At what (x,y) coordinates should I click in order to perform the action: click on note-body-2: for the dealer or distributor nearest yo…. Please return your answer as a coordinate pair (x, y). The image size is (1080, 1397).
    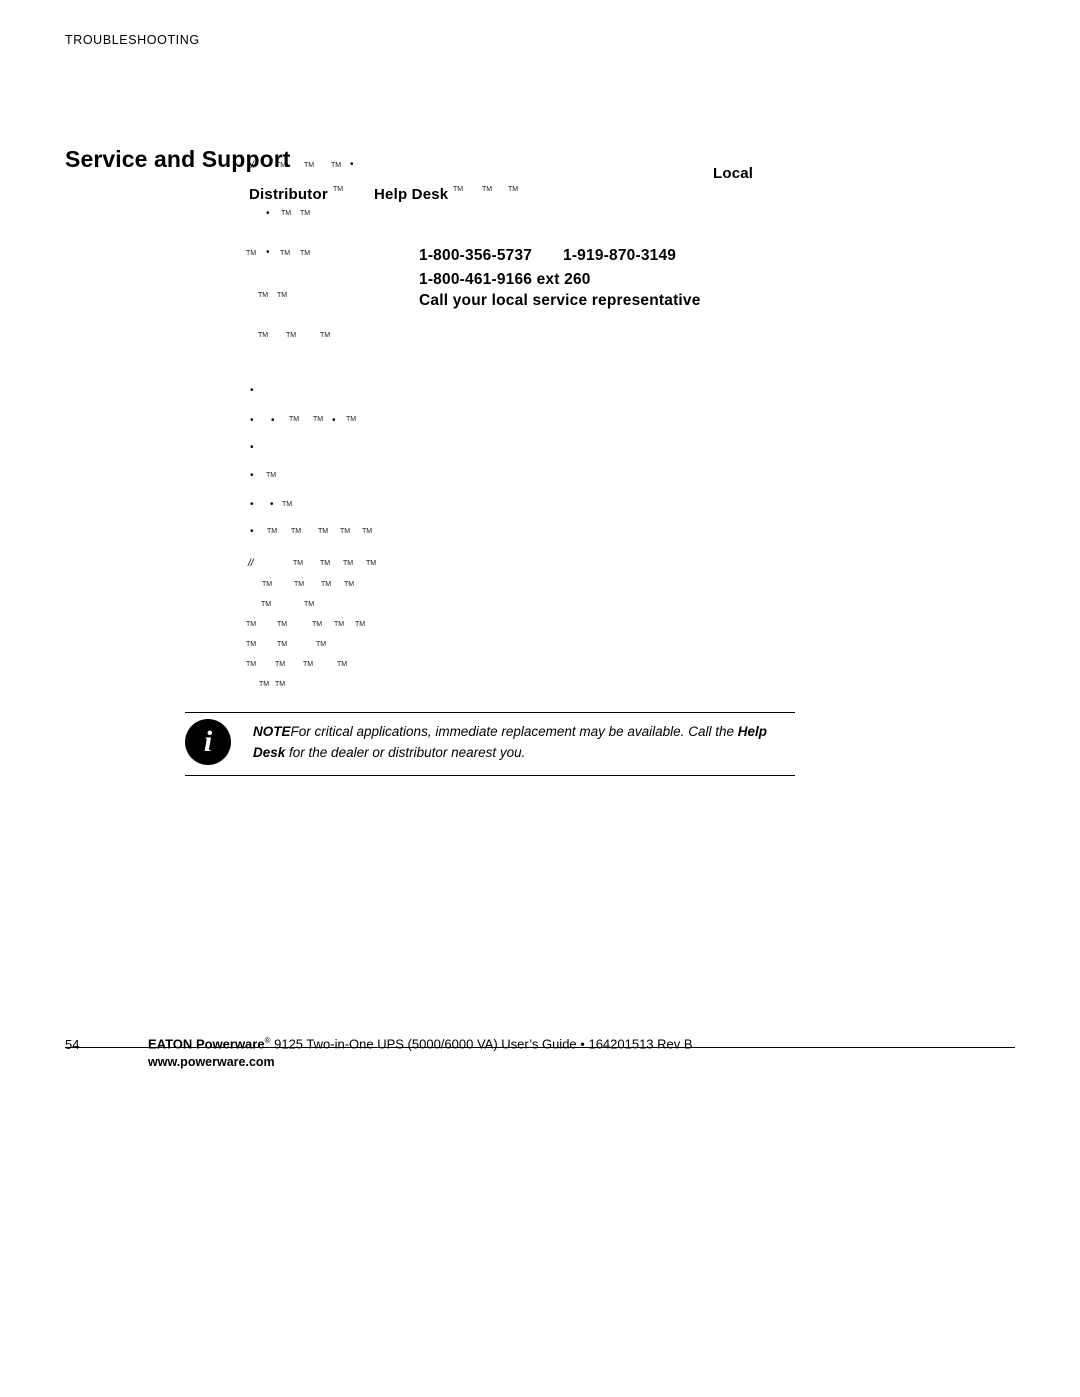
    Looking at the image, I should click on (405, 752).